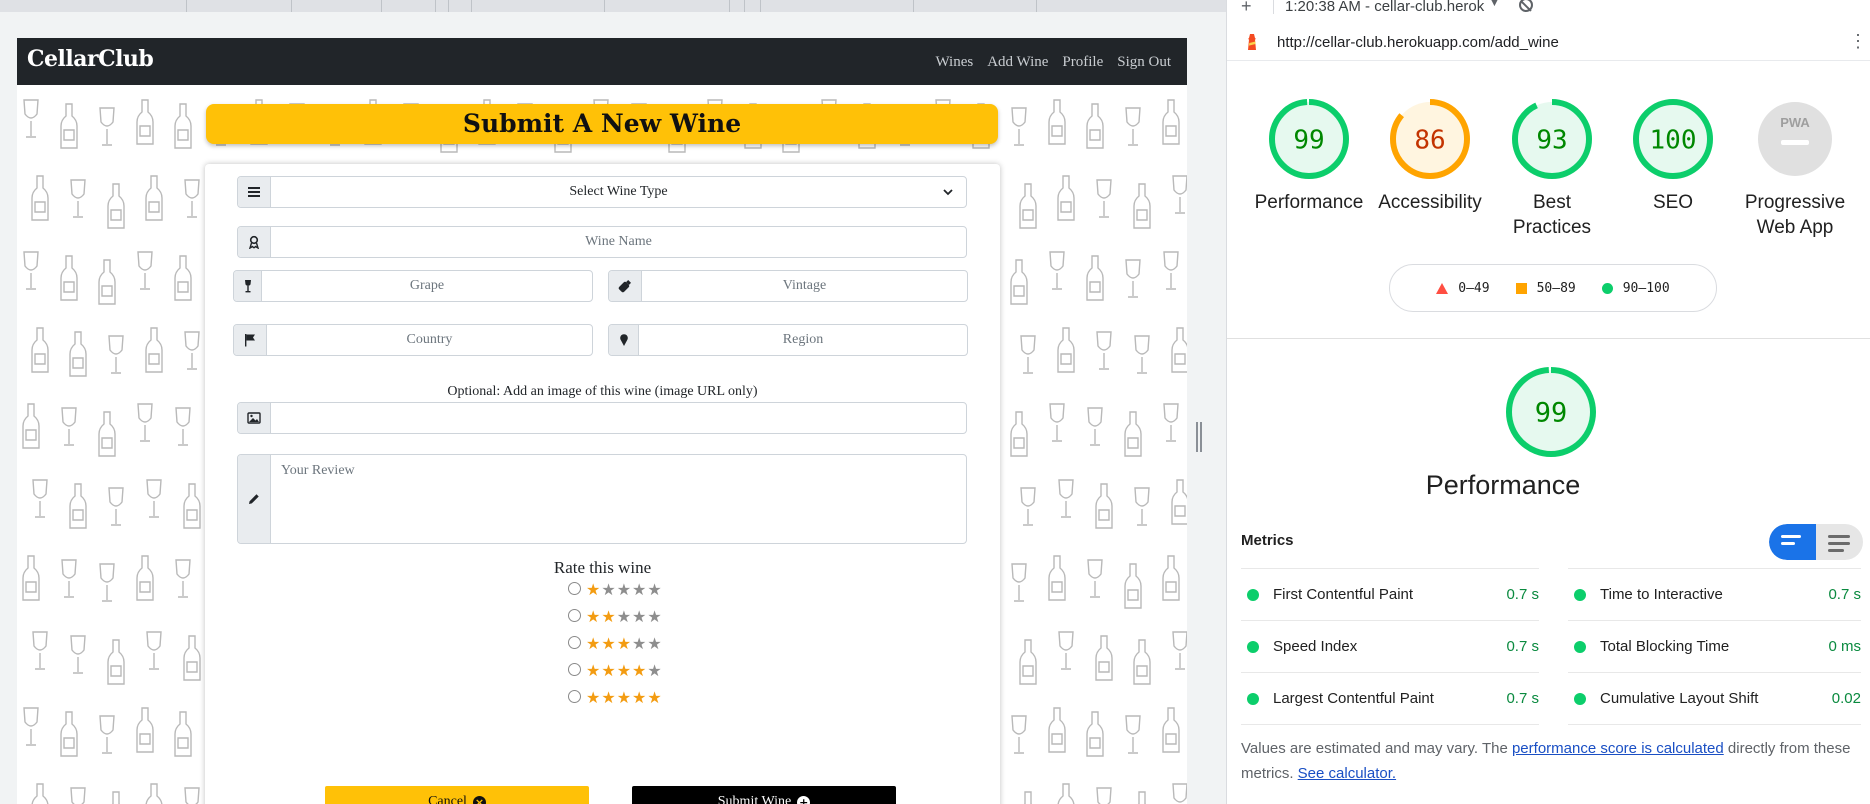 The width and height of the screenshot is (1870, 804). I want to click on metric-largest-contentful-paint: Largest Contentful Paint 0.7 s, so click(1390, 698).